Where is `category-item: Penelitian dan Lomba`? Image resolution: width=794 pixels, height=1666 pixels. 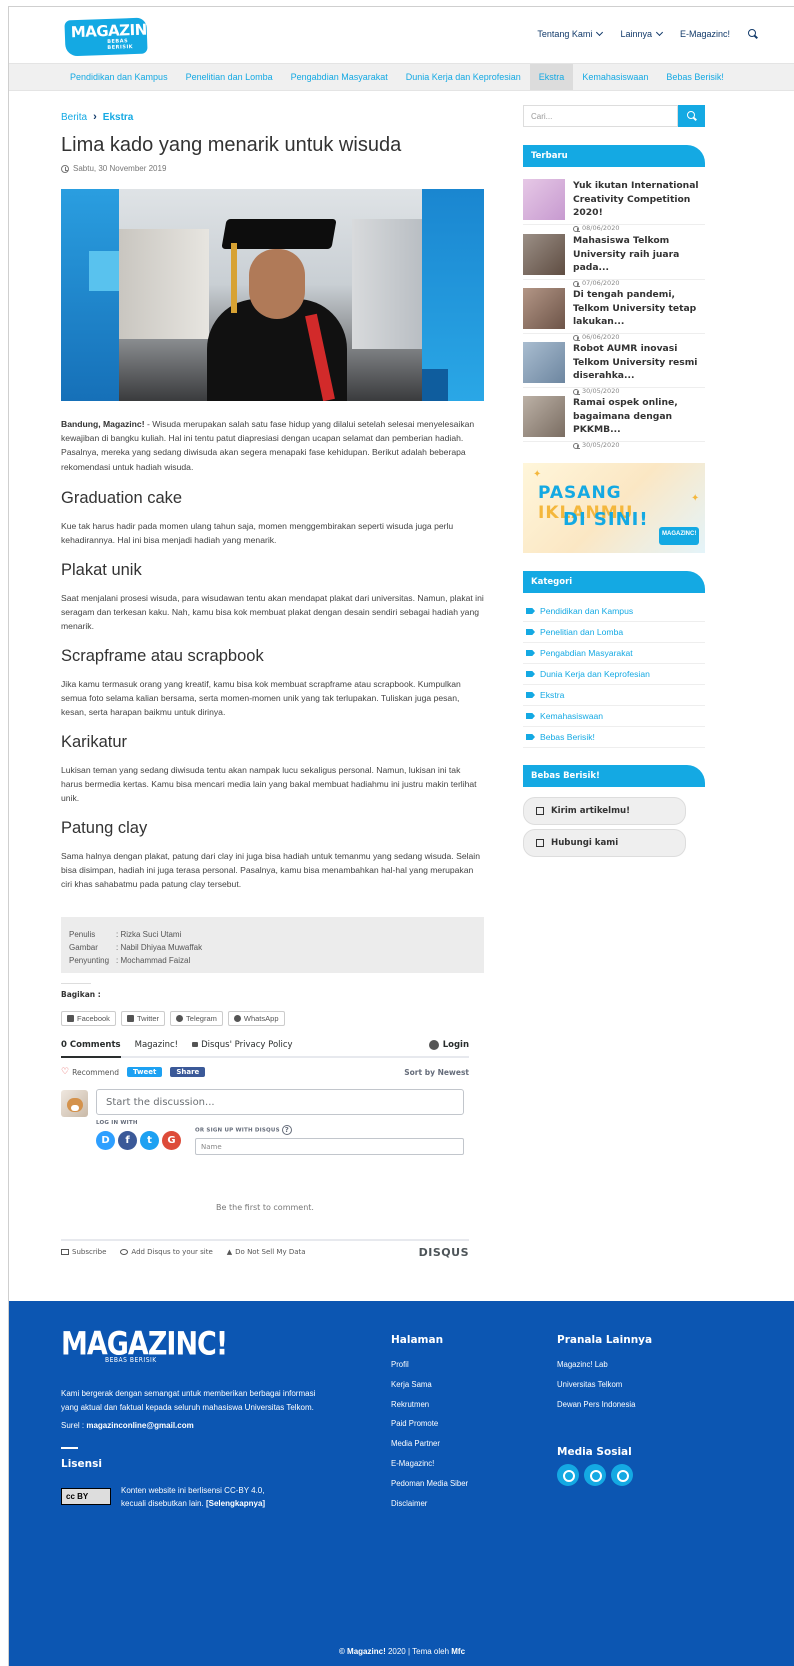
category-item: Penelitian dan Lomba is located at coordinates (614, 632).